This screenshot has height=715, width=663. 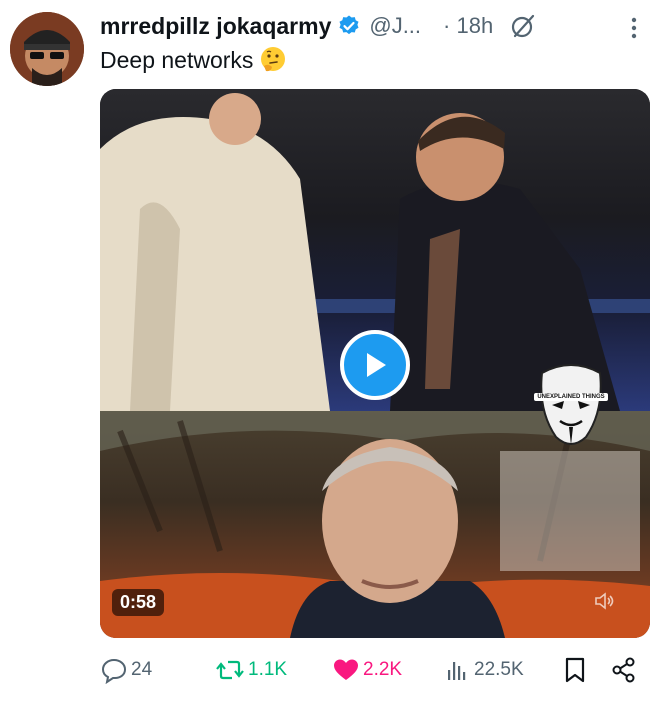 I want to click on play-button, so click(x=375, y=365).